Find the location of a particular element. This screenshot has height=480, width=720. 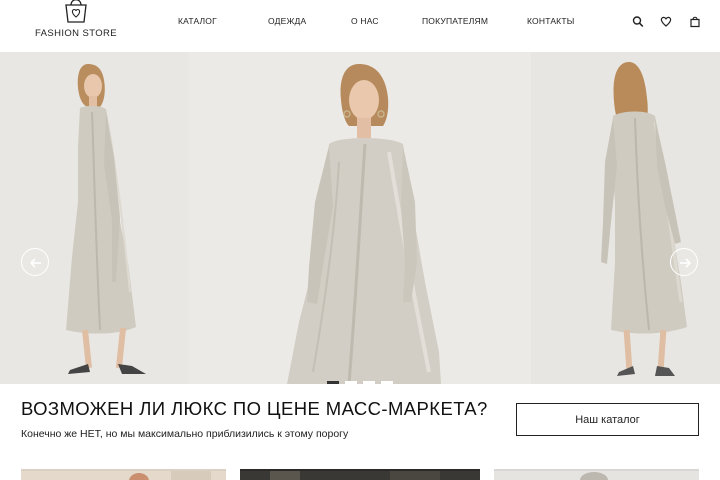

bag-logo-icon is located at coordinates (76, 11).